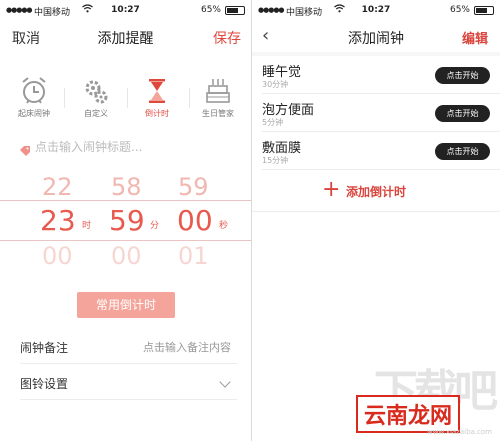  I want to click on tab-label: 起床闹钟, so click(34, 113).